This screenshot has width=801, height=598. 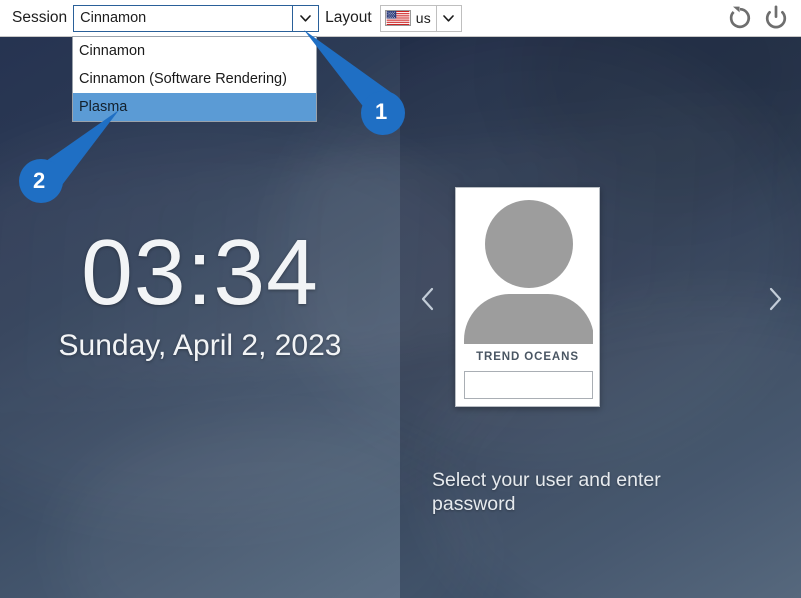 What do you see at coordinates (528, 319) in the screenshot?
I see `avatar-body-icon` at bounding box center [528, 319].